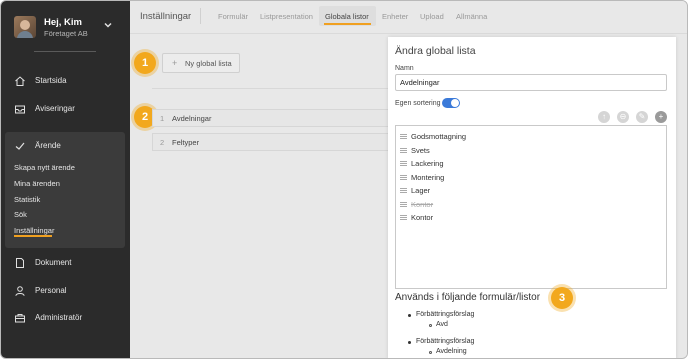  Describe the element at coordinates (422, 217) in the screenshot. I see `item-text: Kontor` at that location.